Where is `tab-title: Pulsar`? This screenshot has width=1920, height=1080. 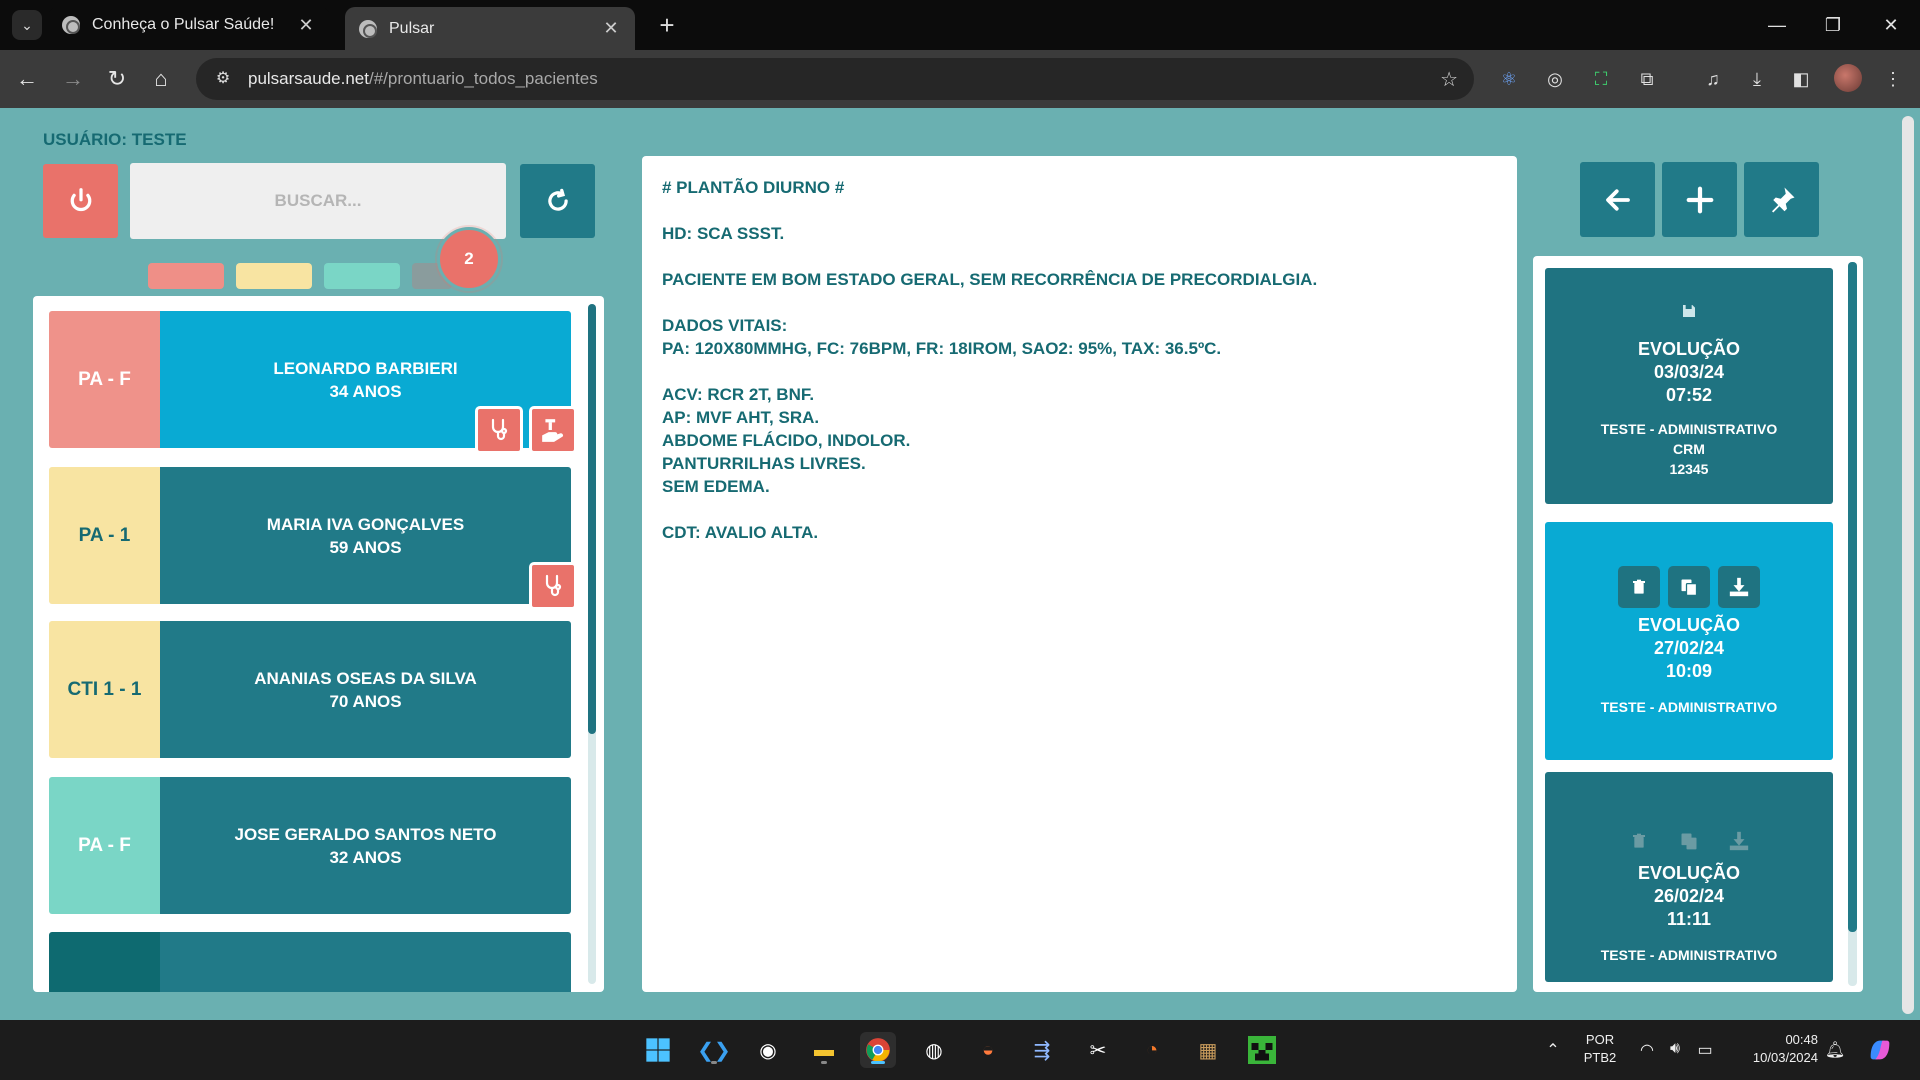 tab-title: Pulsar is located at coordinates (412, 28).